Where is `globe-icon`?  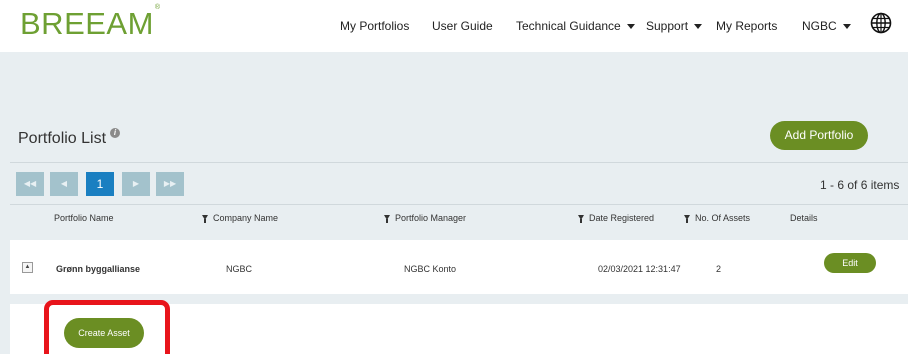 globe-icon is located at coordinates (881, 23).